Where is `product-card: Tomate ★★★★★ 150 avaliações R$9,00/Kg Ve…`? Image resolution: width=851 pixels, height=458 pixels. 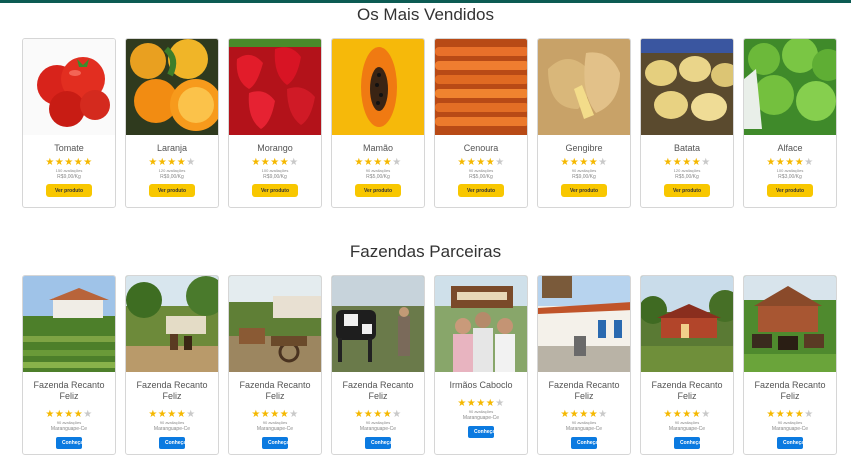
product-card: Tomate ★★★★★ 150 avaliações R$9,00/Kg Ve… is located at coordinates (69, 123).